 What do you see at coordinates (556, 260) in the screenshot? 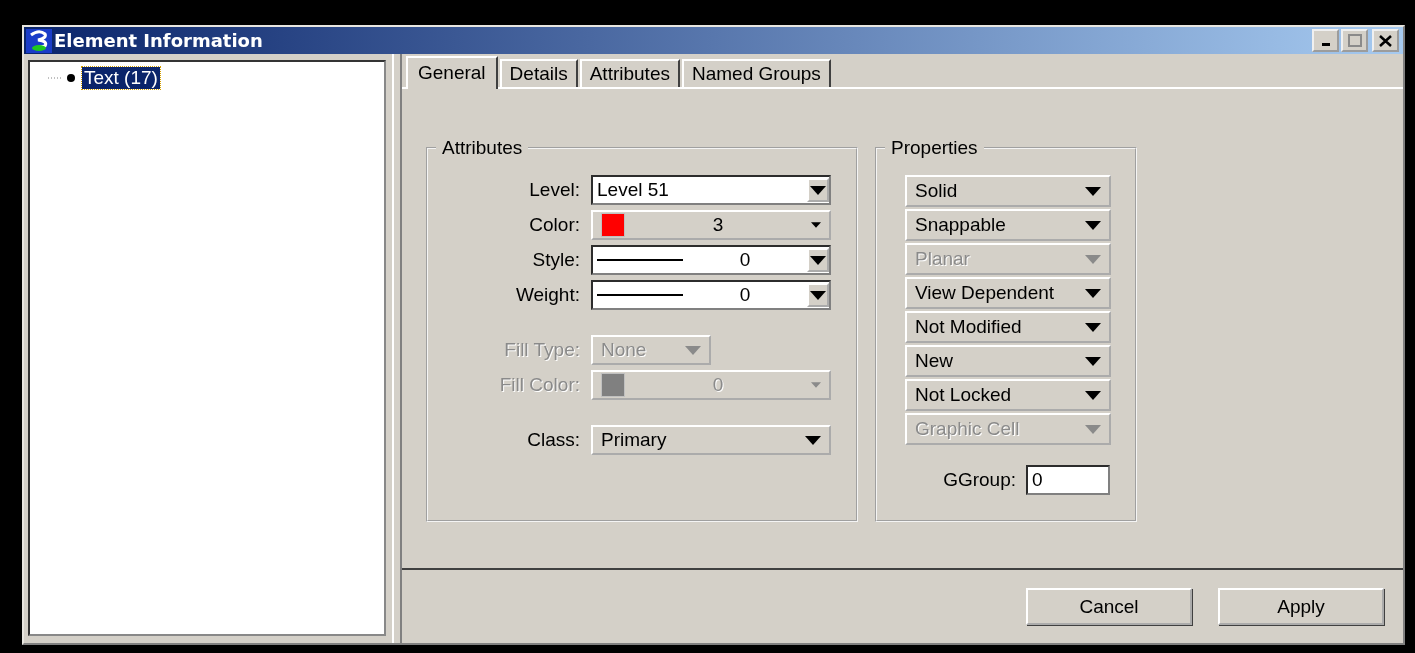
I see `field-label: Style:` at bounding box center [556, 260].